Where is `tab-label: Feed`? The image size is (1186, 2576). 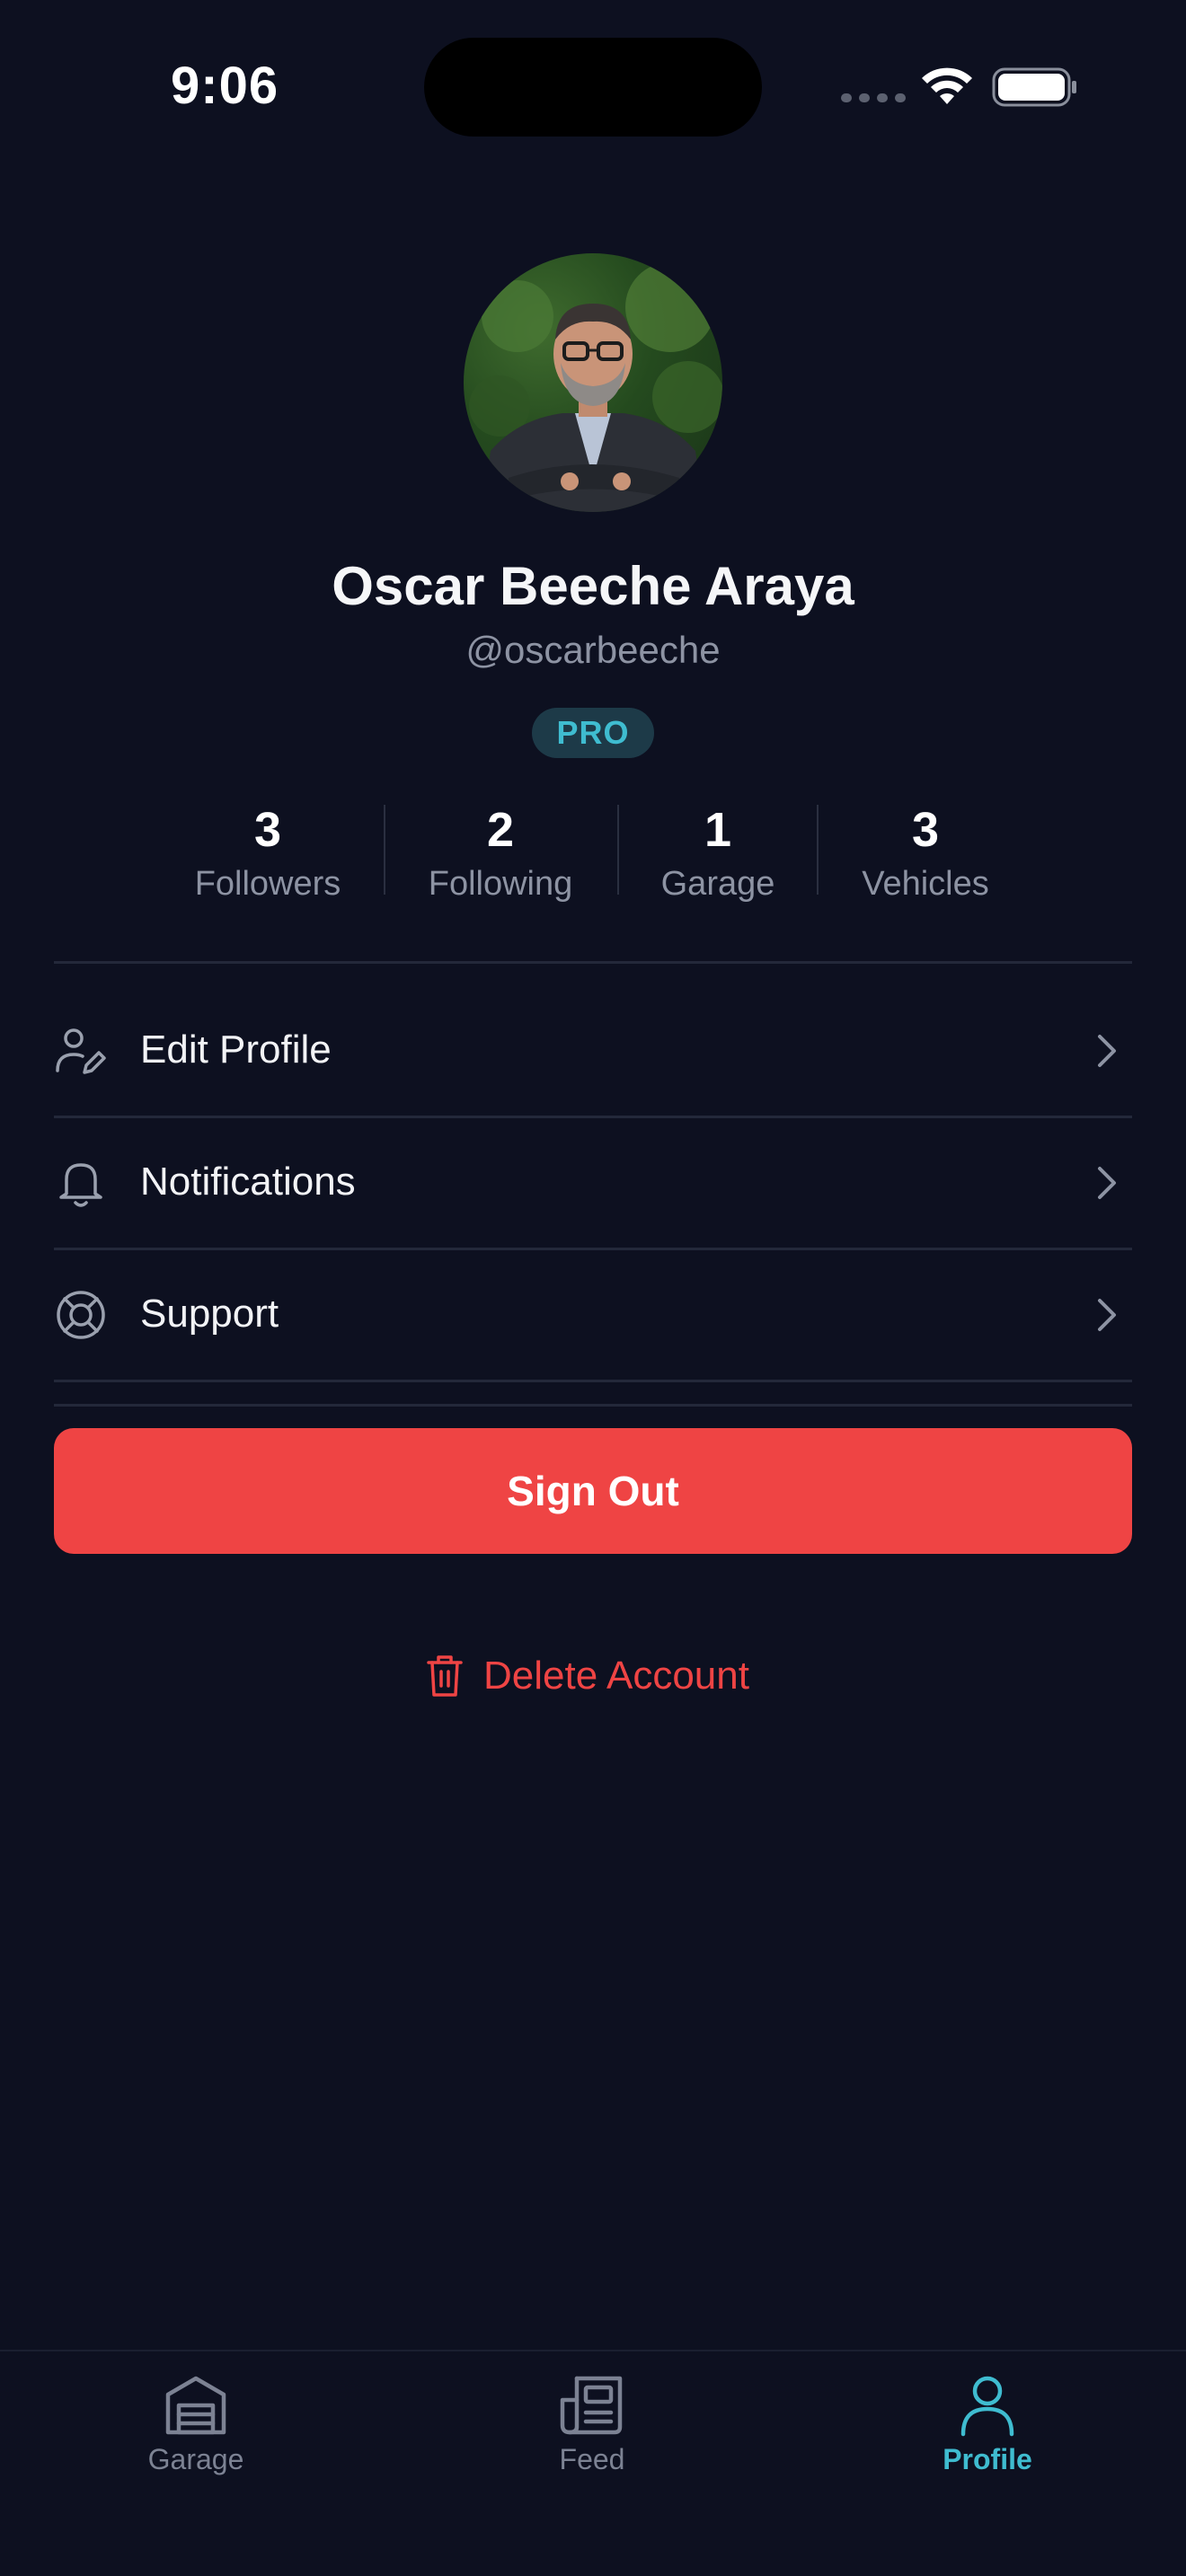 tab-label: Feed is located at coordinates (592, 2459).